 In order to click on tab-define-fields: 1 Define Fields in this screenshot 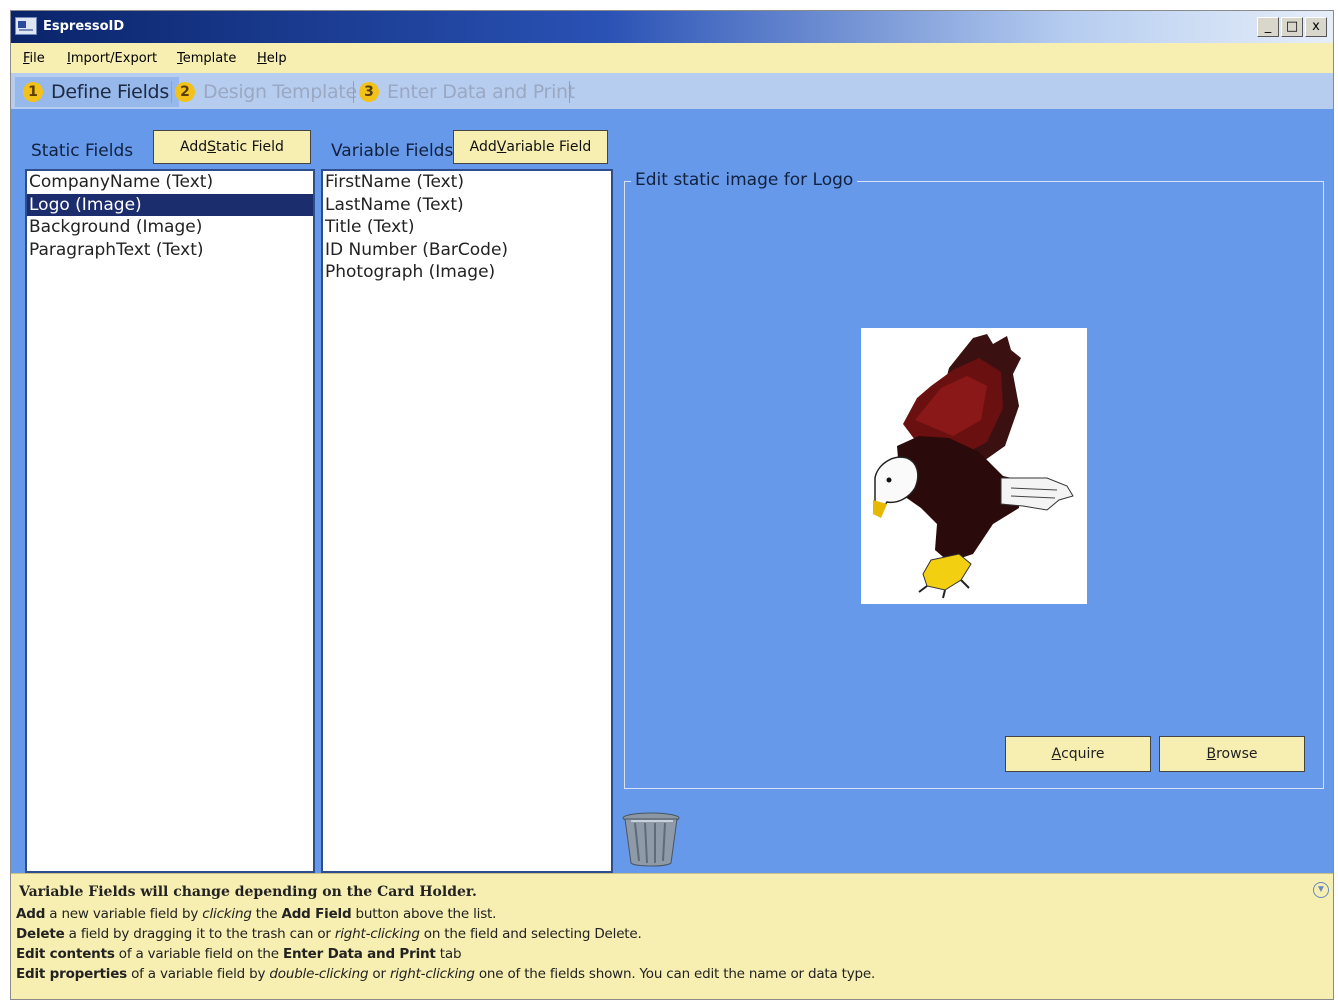, I will do `click(97, 92)`.